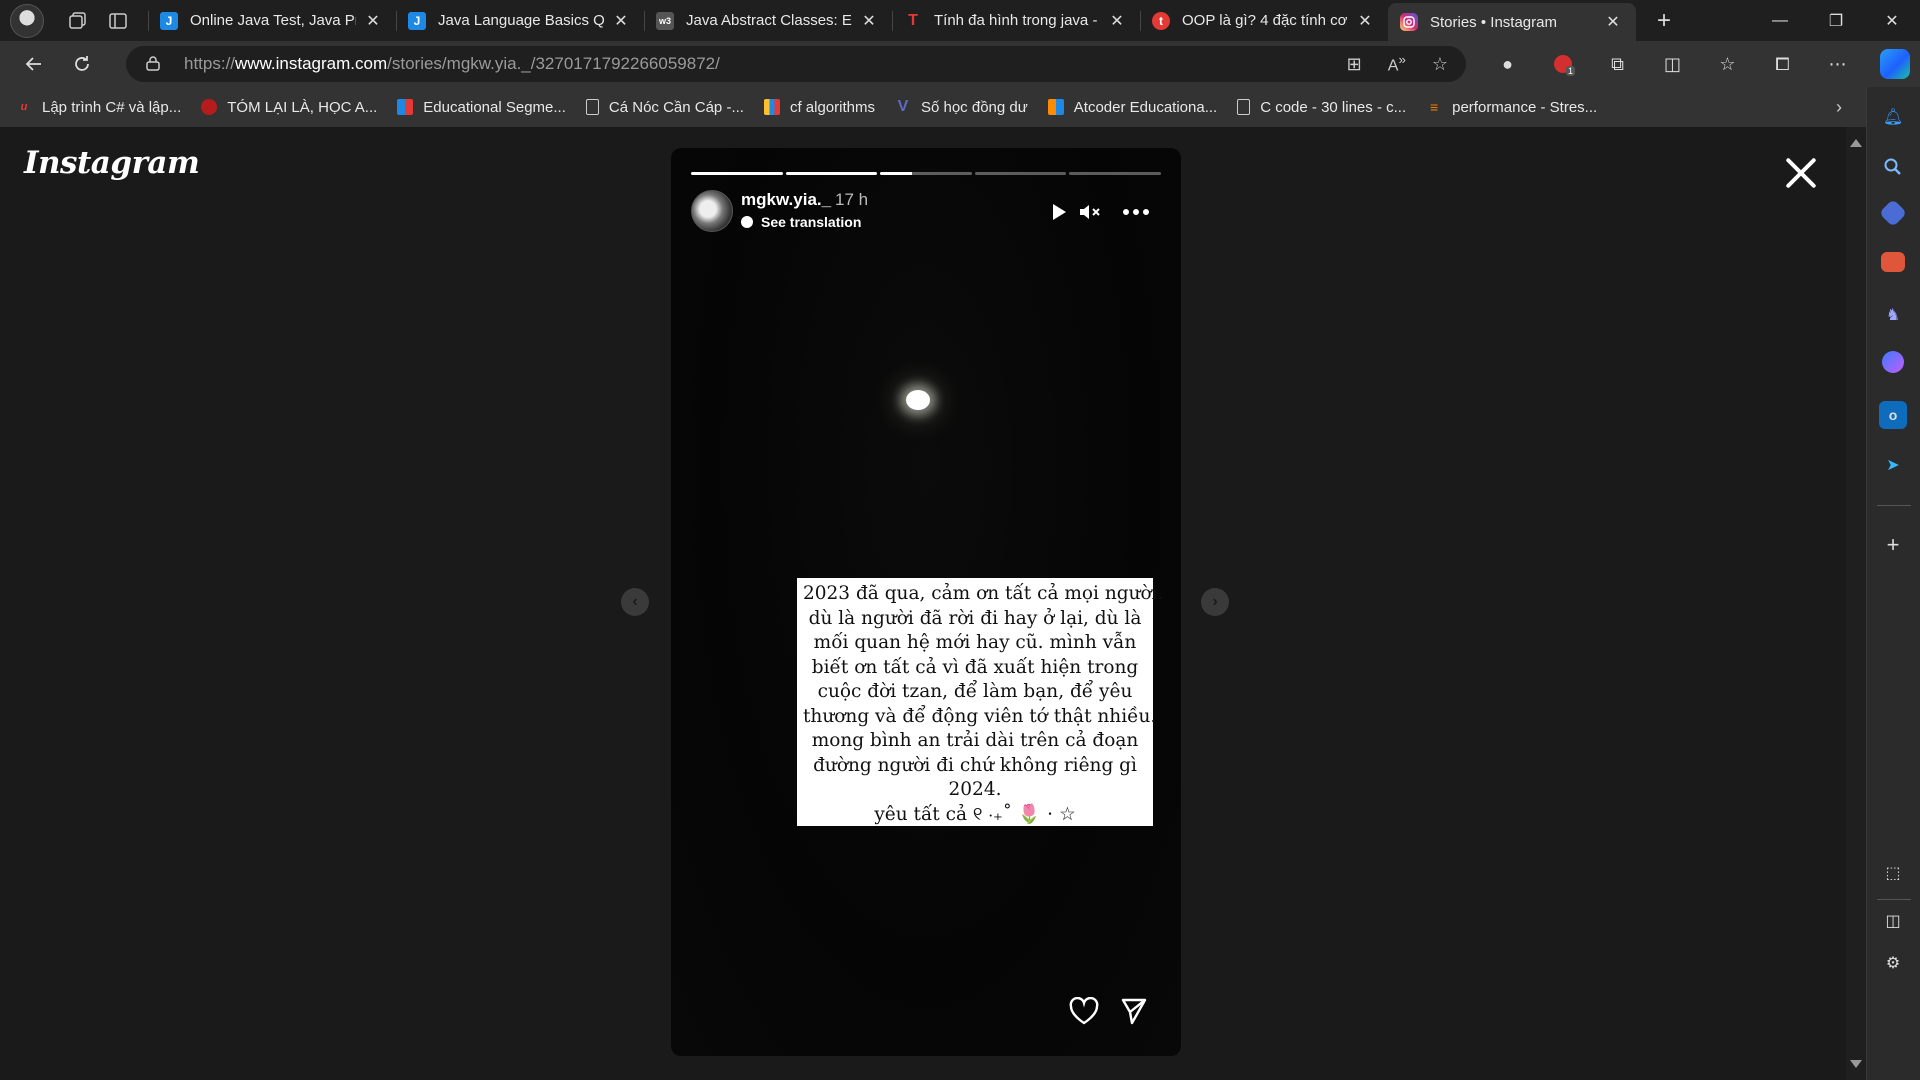 The image size is (1920, 1080). I want to click on games-chess-icon: ♞, so click(1893, 315).